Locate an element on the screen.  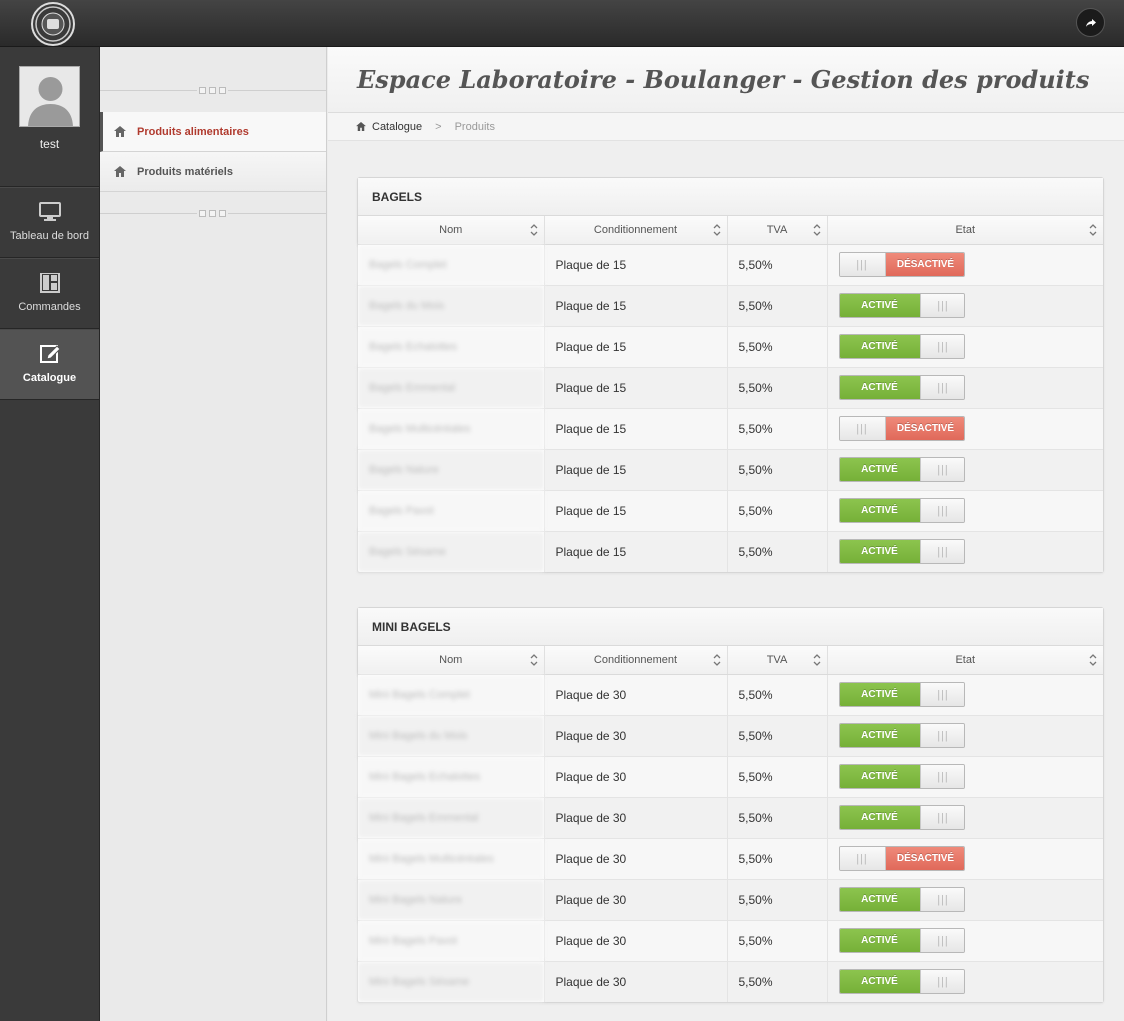
sidebar-item-catalogue: Catalogue is located at coordinates (49, 364).